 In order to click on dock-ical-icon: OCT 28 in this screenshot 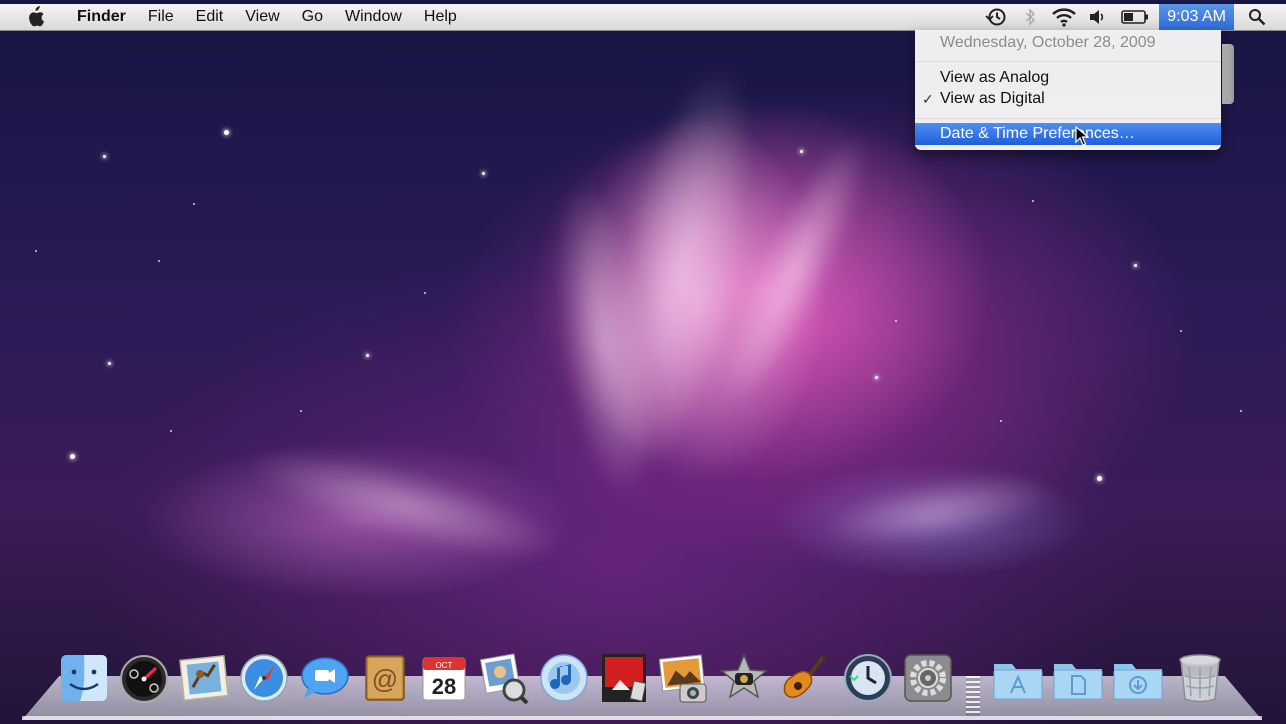, I will do `click(444, 678)`.